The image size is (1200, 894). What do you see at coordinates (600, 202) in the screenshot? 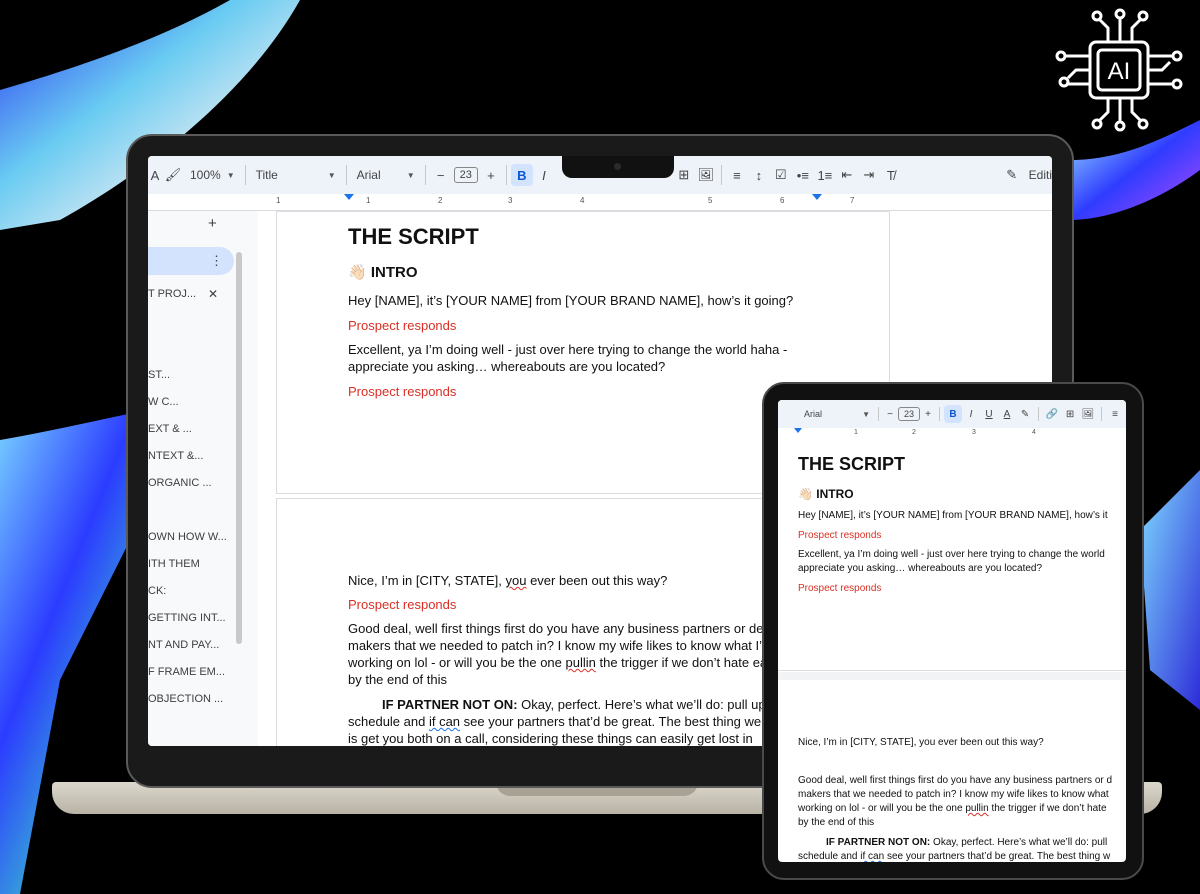
I see `ruler: 1 1 2 3 4 5 6 7` at bounding box center [600, 202].